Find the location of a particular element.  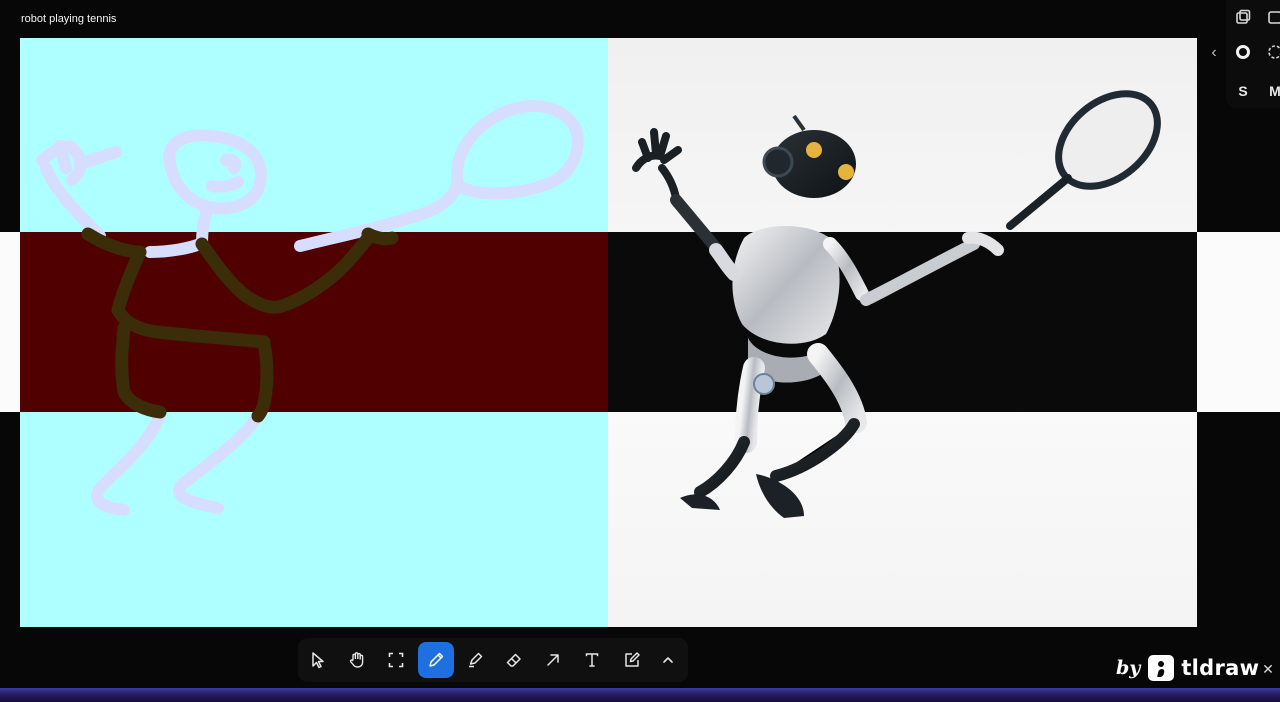

text-icon is located at coordinates (592, 660).